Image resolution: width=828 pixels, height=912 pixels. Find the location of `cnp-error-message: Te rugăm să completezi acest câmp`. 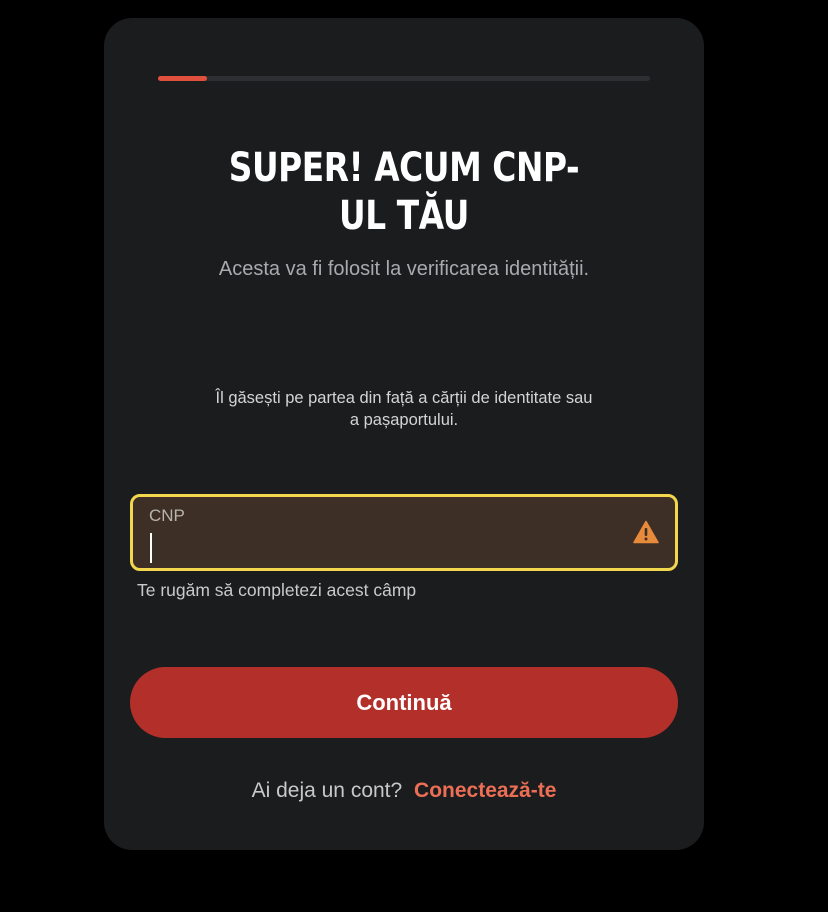

cnp-error-message: Te rugăm să completezi acest câmp is located at coordinates (277, 590).